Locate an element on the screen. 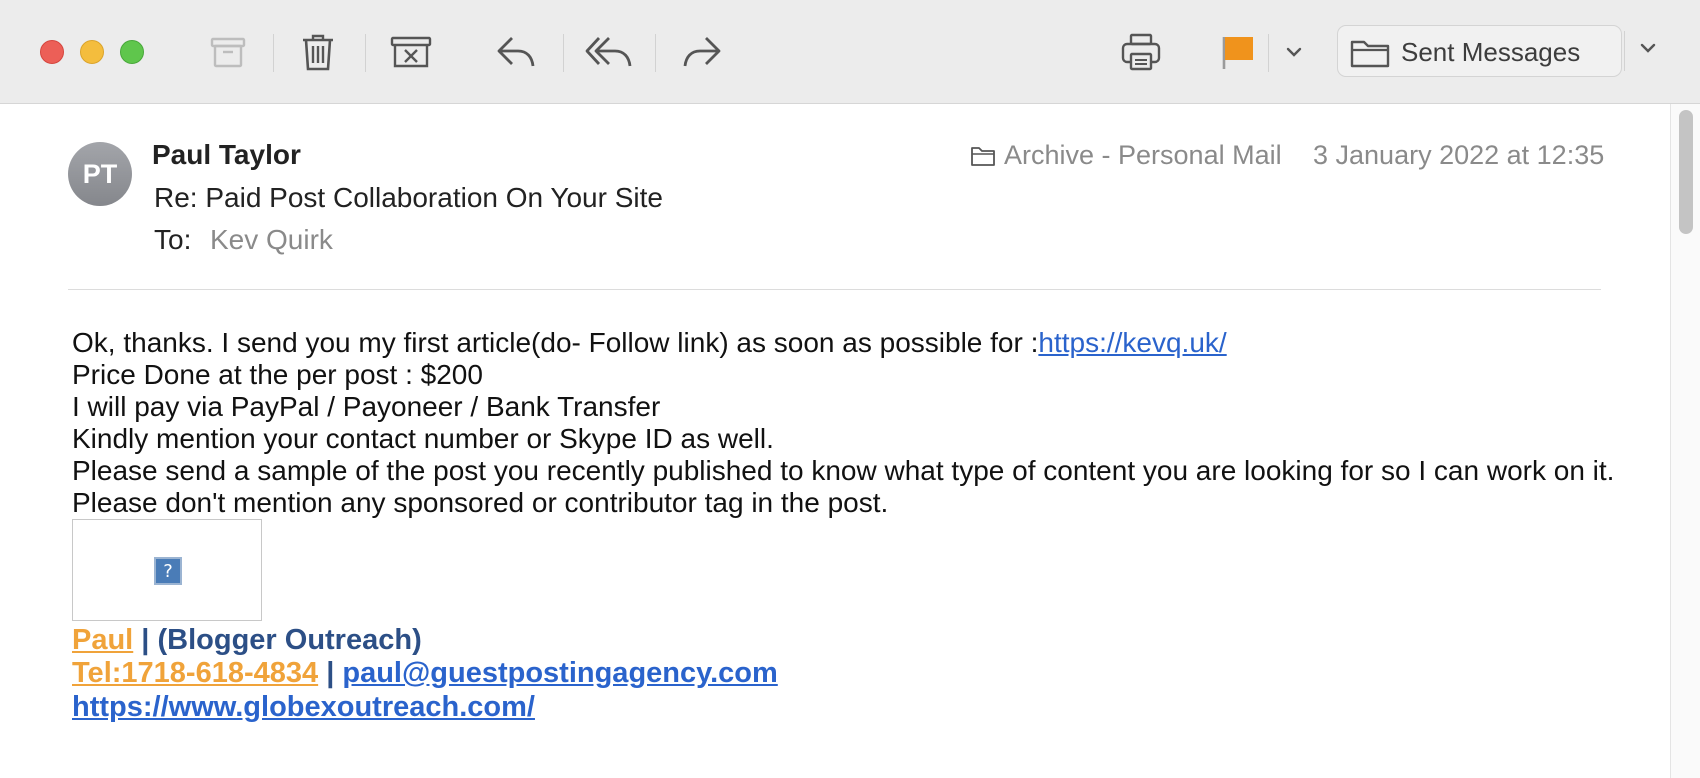  reply-all-icon is located at coordinates (608, 52).